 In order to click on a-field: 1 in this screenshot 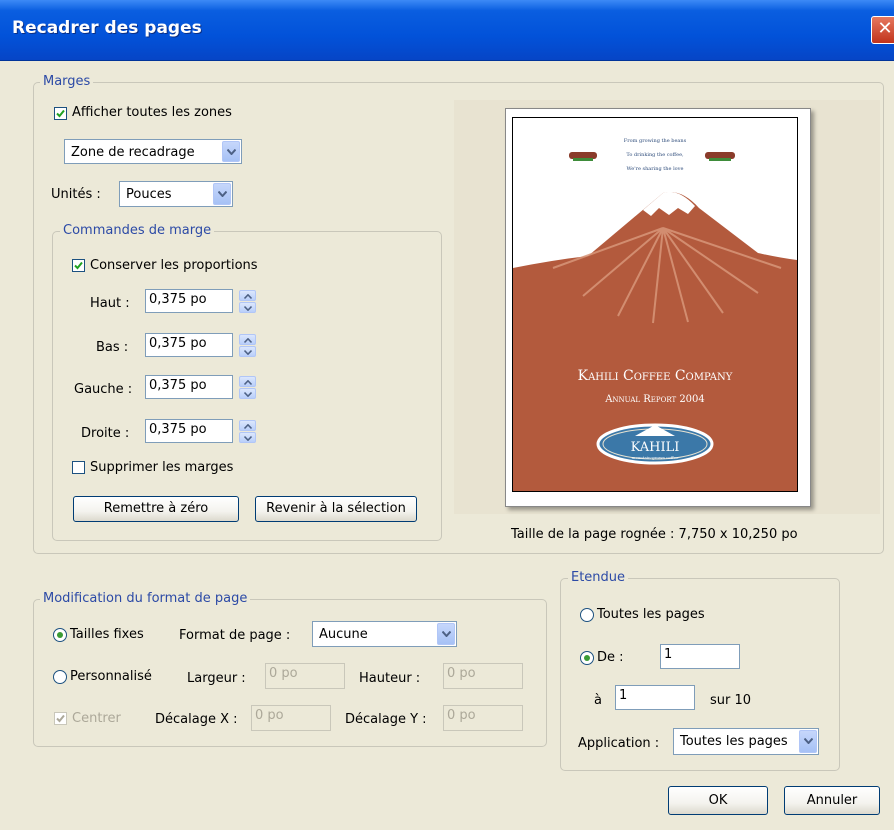, I will do `click(655, 697)`.